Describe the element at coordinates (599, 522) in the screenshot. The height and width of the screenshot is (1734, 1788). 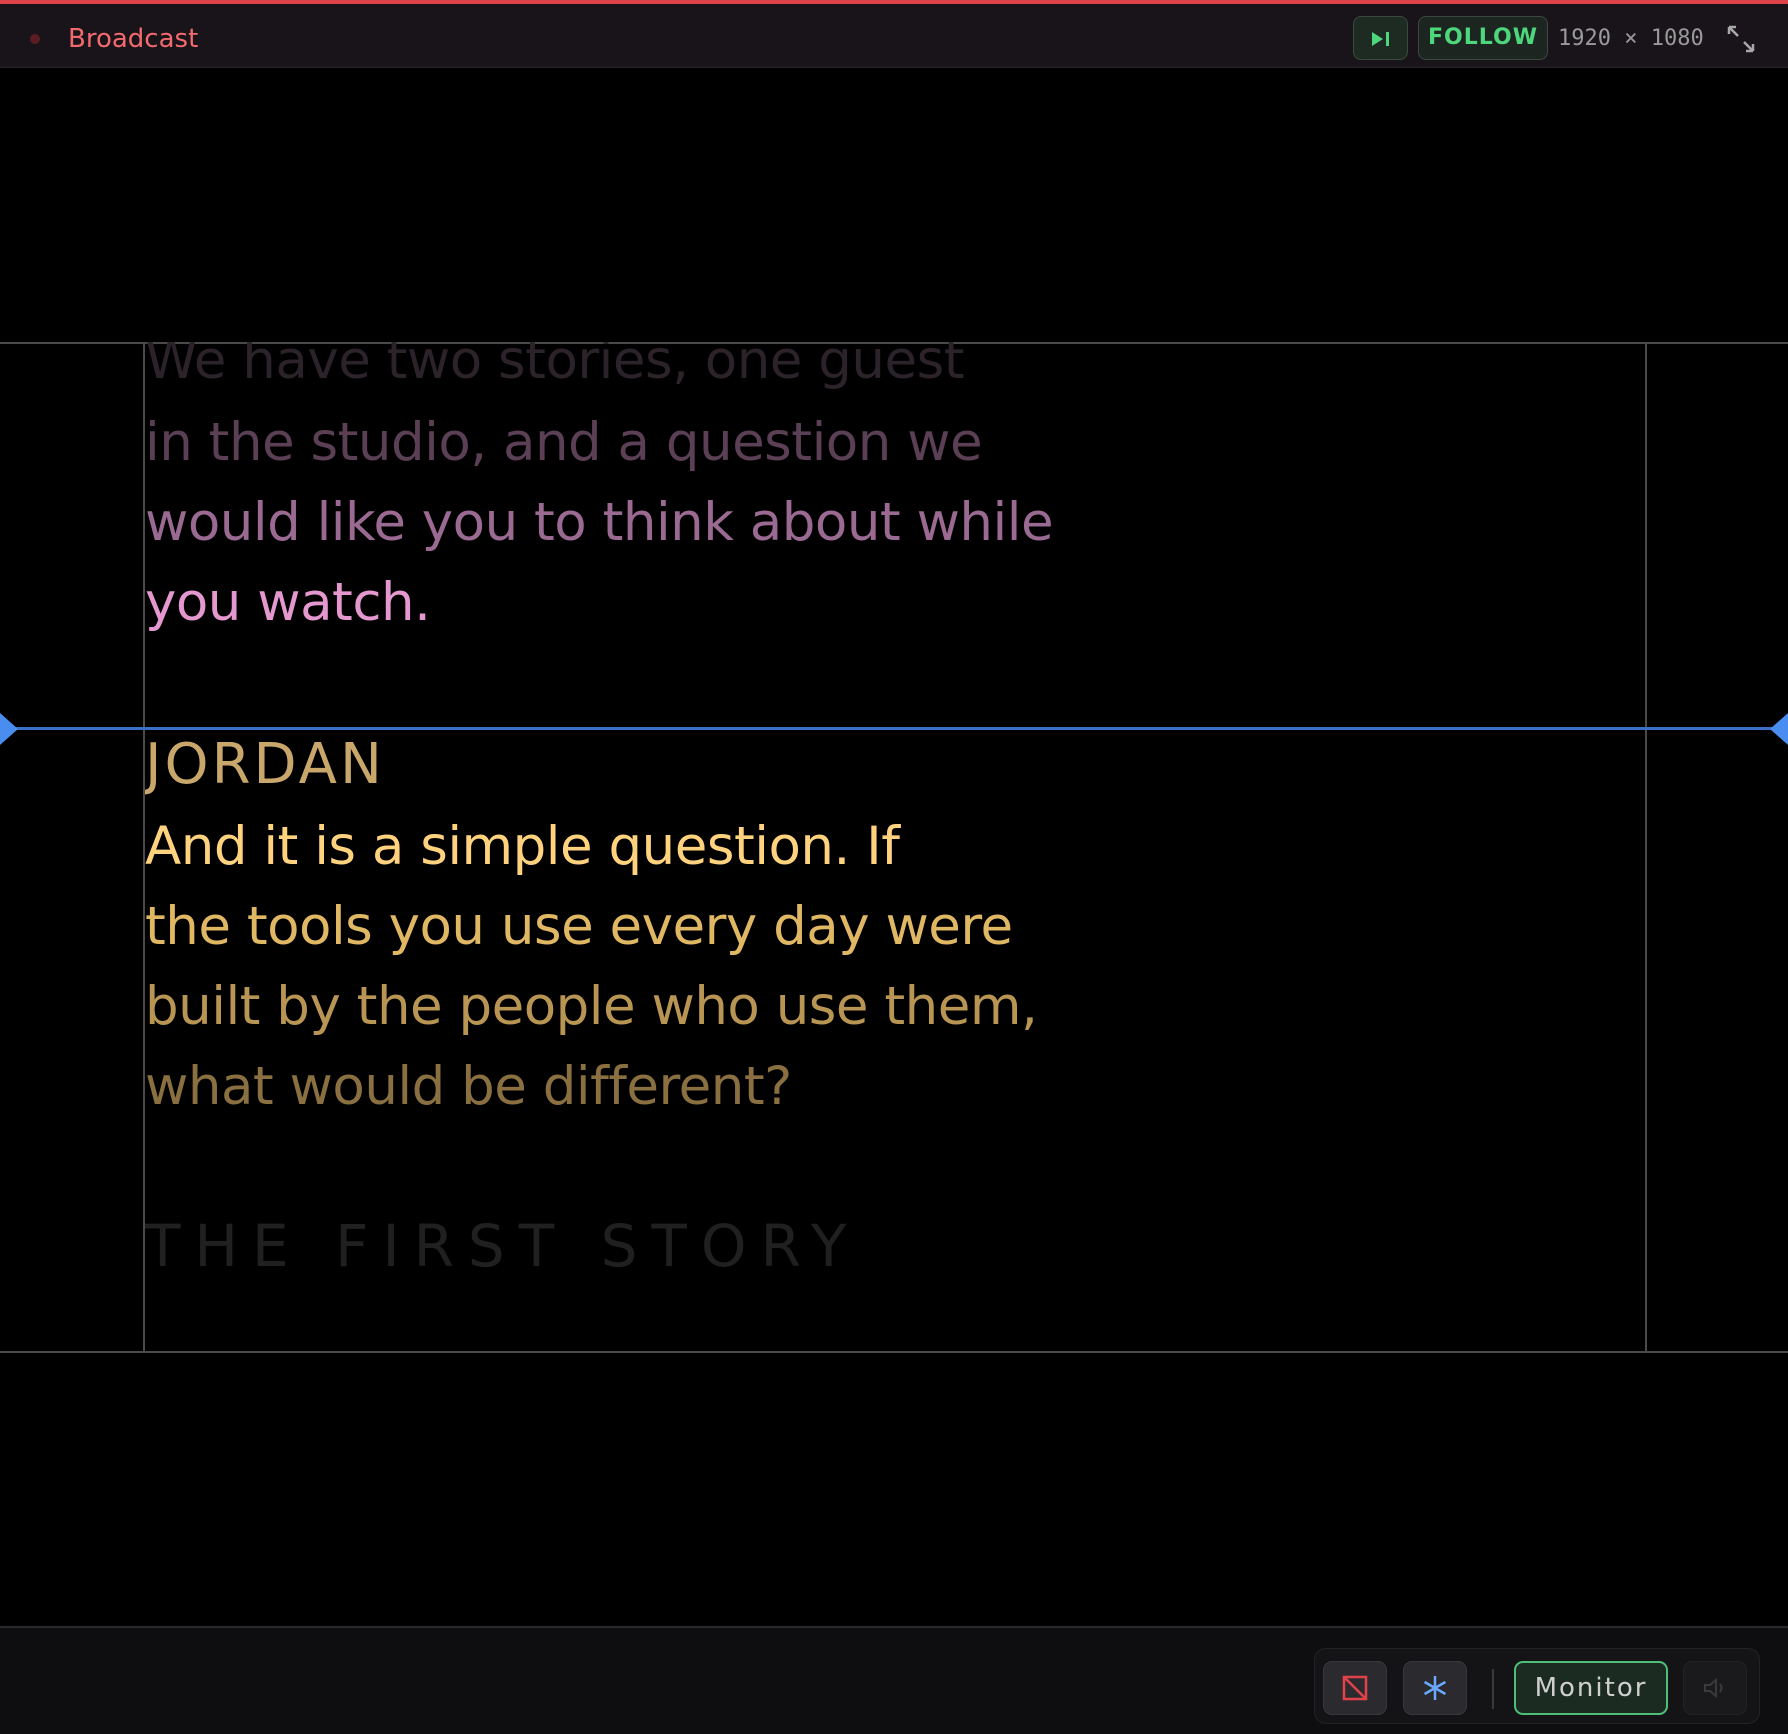
I see `script-line: would like you to think about while` at that location.